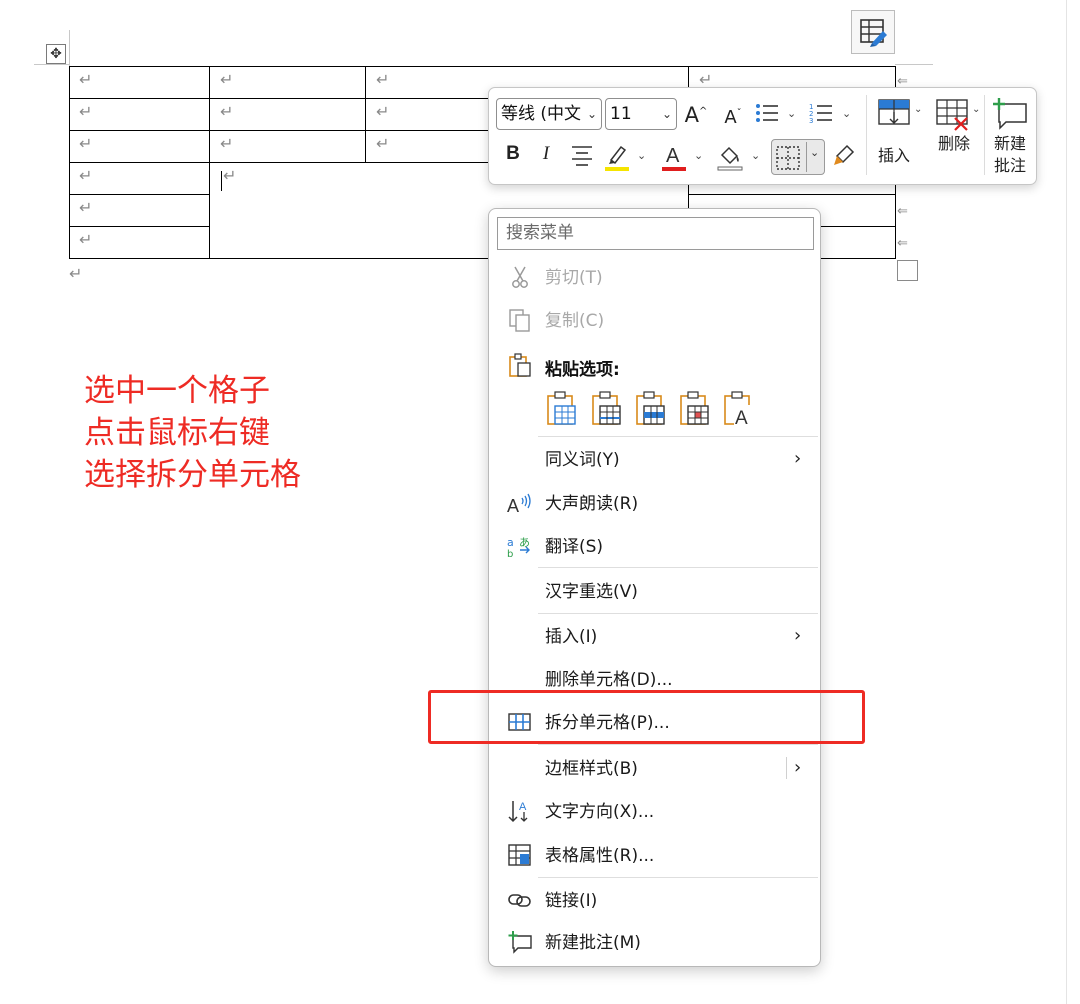 This screenshot has width=1080, height=1004. I want to click on font-size-value: 11, so click(621, 114).